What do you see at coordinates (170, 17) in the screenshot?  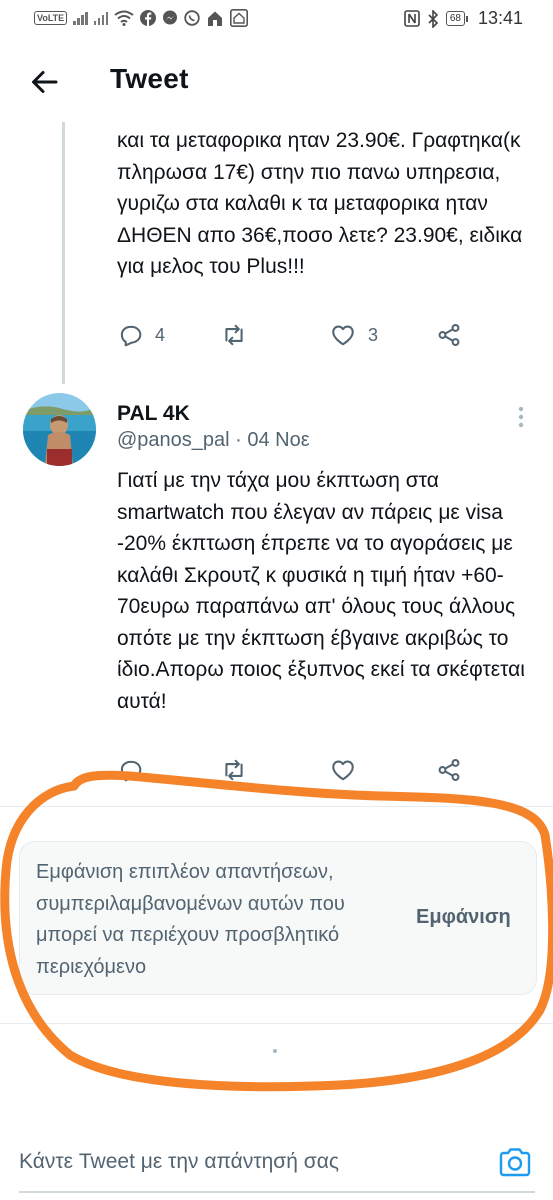 I see `messenger-icon` at bounding box center [170, 17].